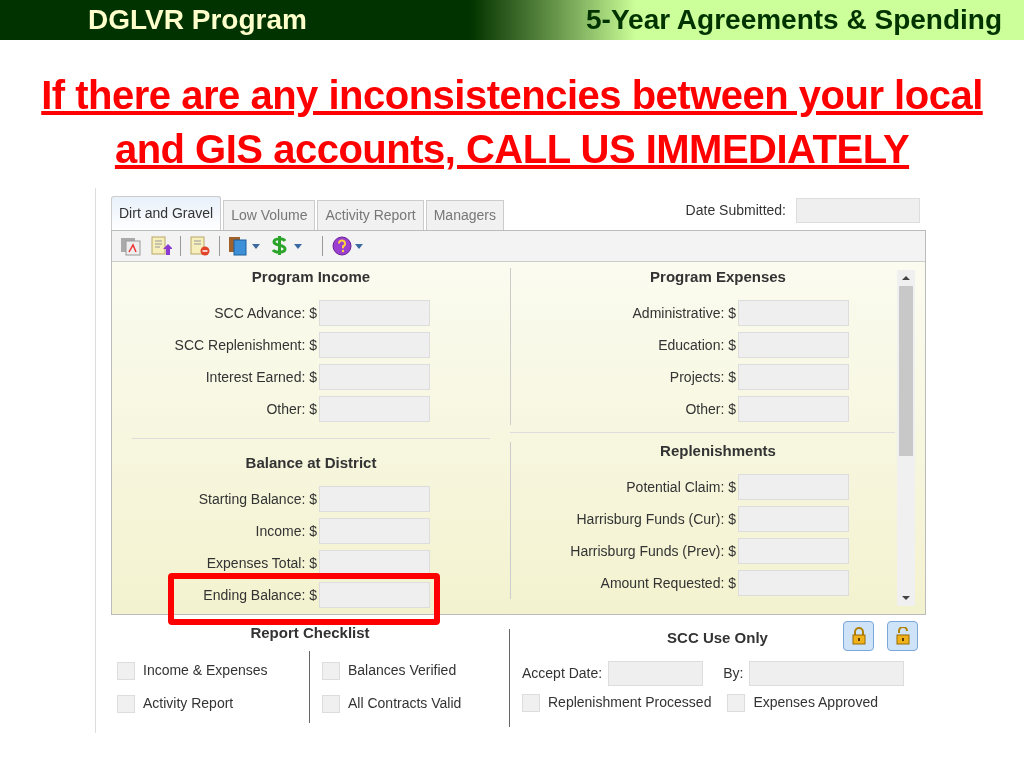  I want to click on tab: Dirt and Gravel, so click(166, 213).